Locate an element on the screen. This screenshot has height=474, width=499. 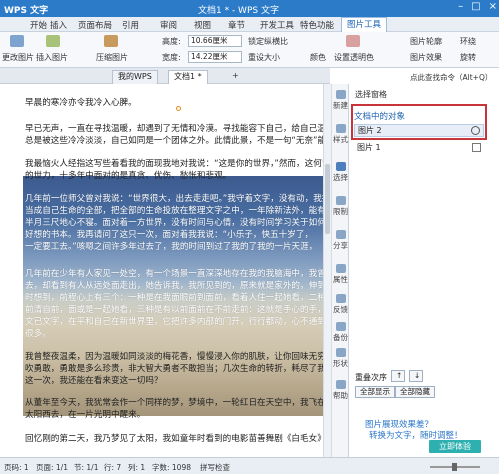
menu-dev-tools: 开发工具 is located at coordinates (277, 25).